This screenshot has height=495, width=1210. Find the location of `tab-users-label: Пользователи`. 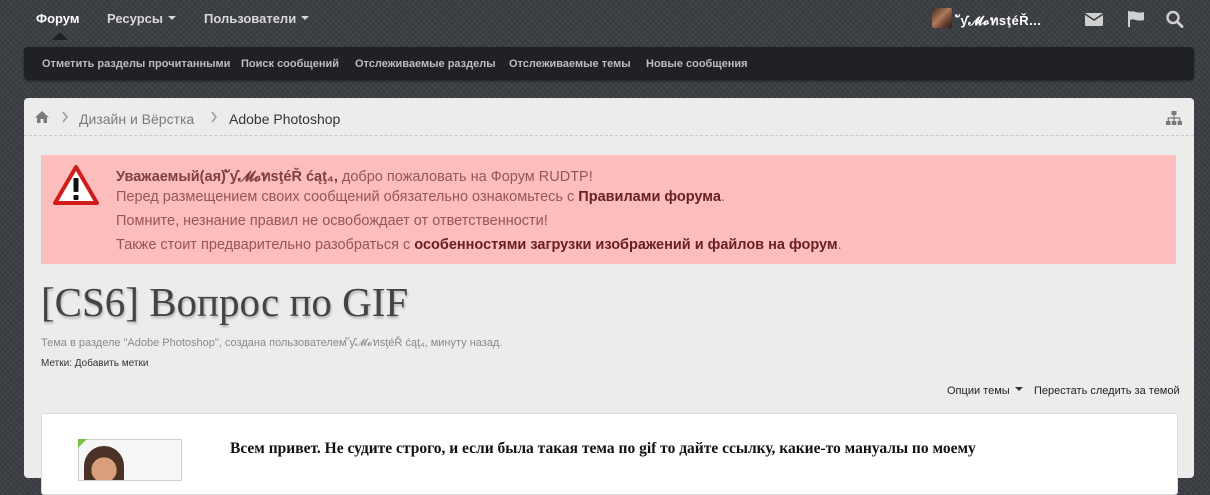

tab-users-label: Пользователи is located at coordinates (250, 18).